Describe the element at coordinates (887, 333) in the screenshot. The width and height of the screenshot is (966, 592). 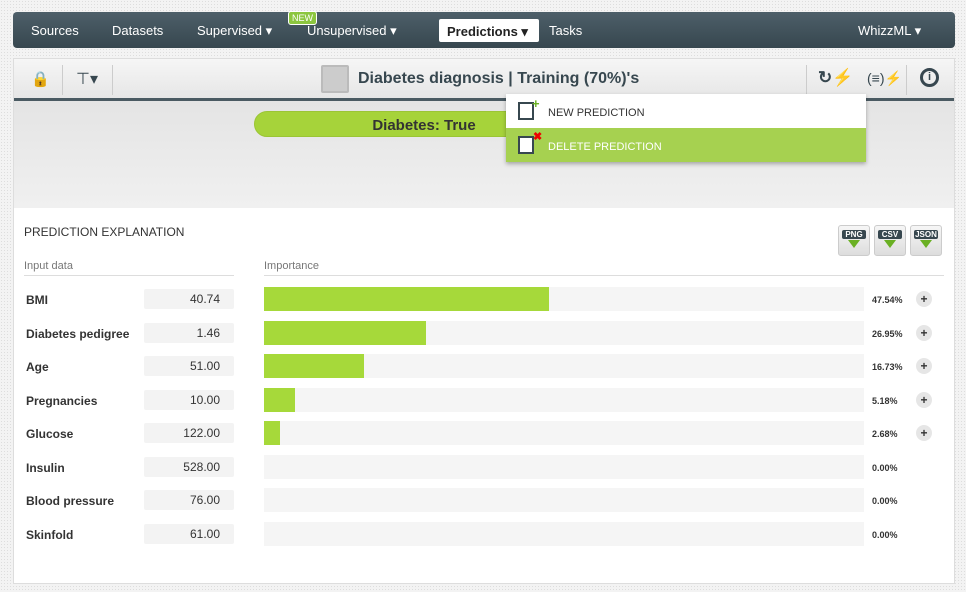
I see `importance-percent: 26.95%` at that location.